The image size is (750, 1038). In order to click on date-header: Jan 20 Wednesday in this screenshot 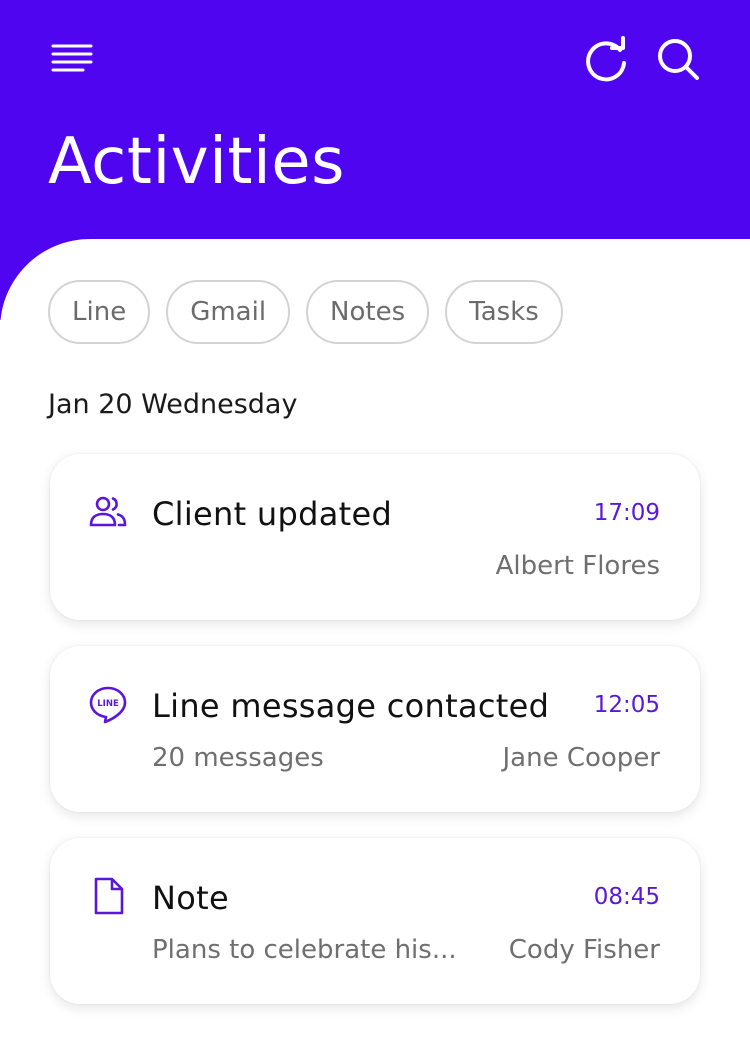, I will do `click(173, 404)`.